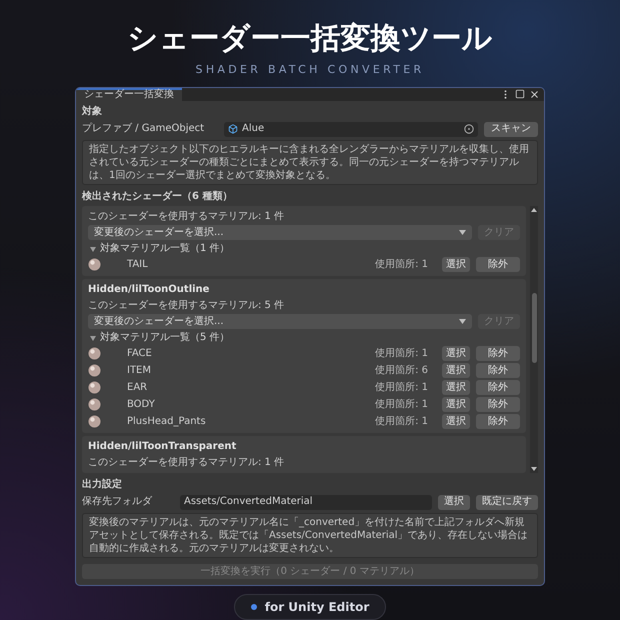 This screenshot has width=620, height=620. I want to click on object-field: Alue, so click(351, 129).